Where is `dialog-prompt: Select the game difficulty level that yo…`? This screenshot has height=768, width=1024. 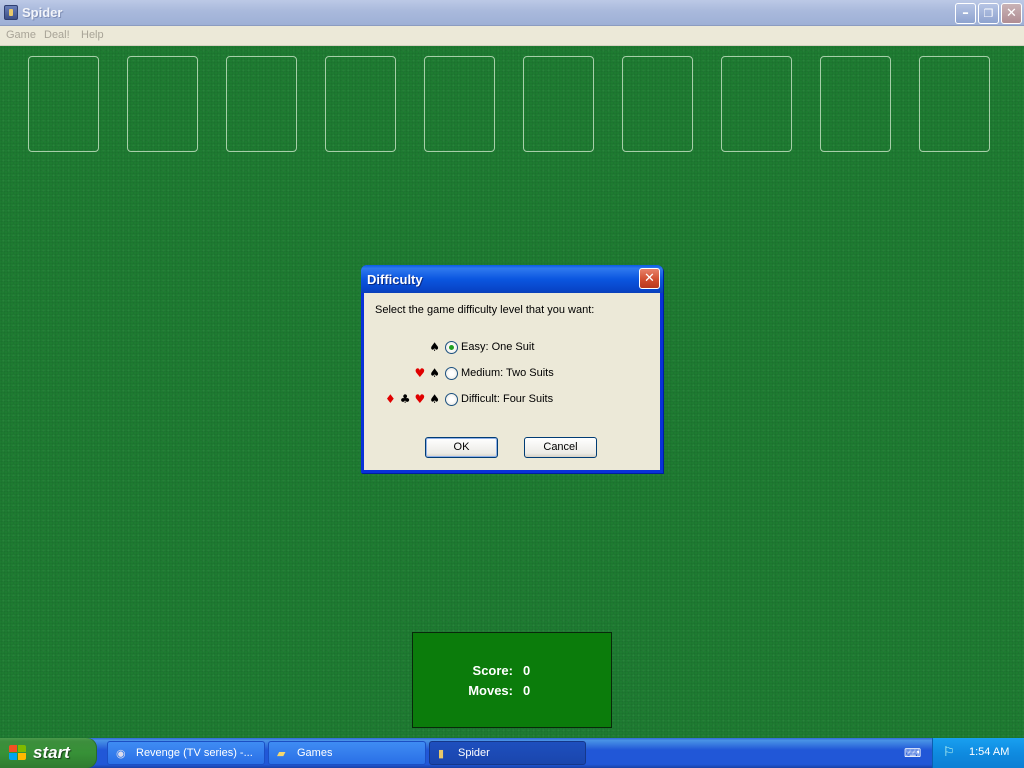 dialog-prompt: Select the game difficulty level that yo… is located at coordinates (485, 310).